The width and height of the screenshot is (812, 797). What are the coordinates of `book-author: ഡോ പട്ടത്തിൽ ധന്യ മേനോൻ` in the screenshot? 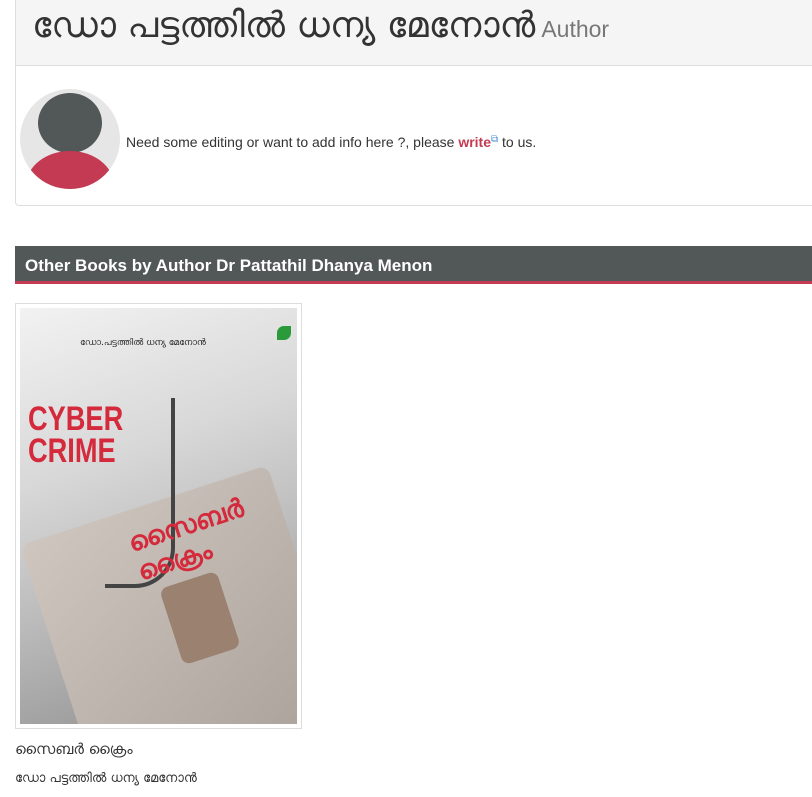 It's located at (106, 778).